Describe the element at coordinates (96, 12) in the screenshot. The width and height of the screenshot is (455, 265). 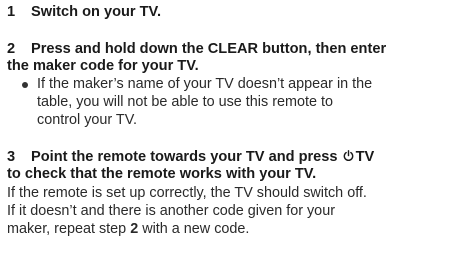
I see `step-1-heading-text: Switch on your TV.` at that location.